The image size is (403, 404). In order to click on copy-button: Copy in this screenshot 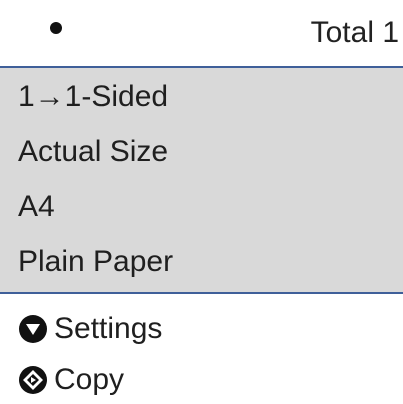, I will do `click(71, 380)`.